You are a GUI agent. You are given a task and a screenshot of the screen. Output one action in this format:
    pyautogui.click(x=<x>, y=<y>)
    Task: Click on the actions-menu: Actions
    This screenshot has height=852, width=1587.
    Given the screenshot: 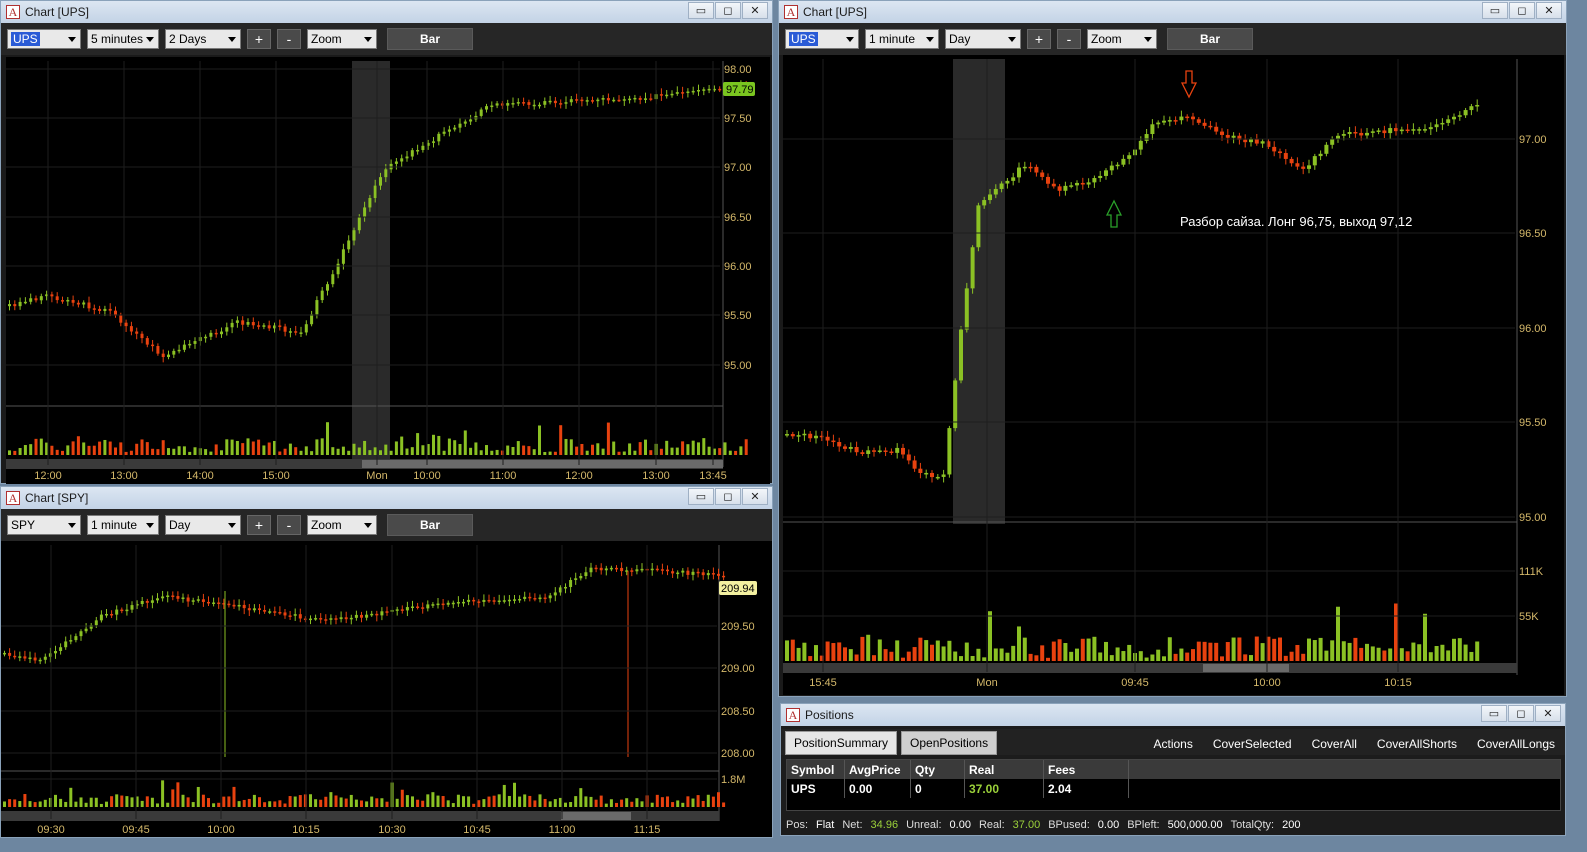 What is the action you would take?
    pyautogui.click(x=1172, y=744)
    